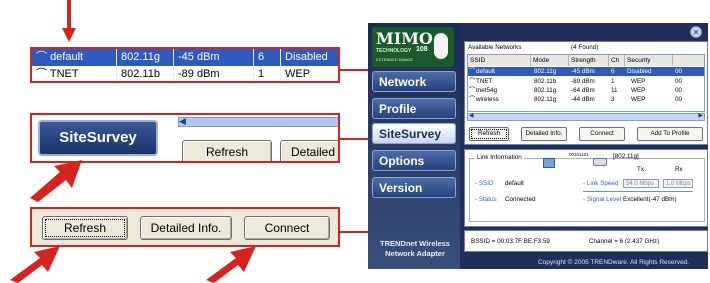 The width and height of the screenshot is (710, 283). What do you see at coordinates (586, 90) in the screenshot?
I see `table-row: ⌒ tnet54g 802.11g -64 dBm 11 WEP 00` at bounding box center [586, 90].